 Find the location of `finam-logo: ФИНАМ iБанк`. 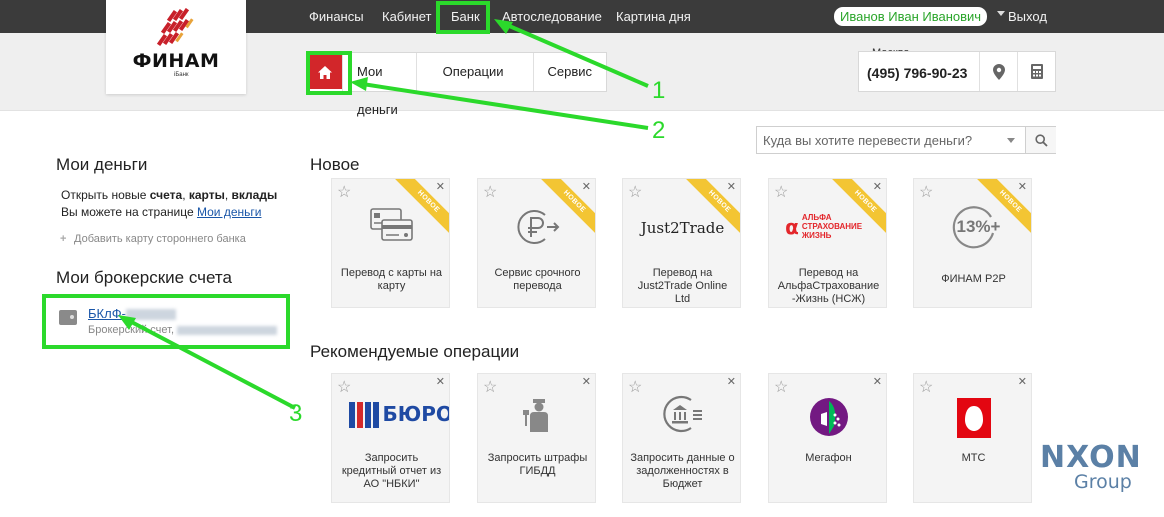

finam-logo: ФИНАМ iБанк is located at coordinates (176, 47).